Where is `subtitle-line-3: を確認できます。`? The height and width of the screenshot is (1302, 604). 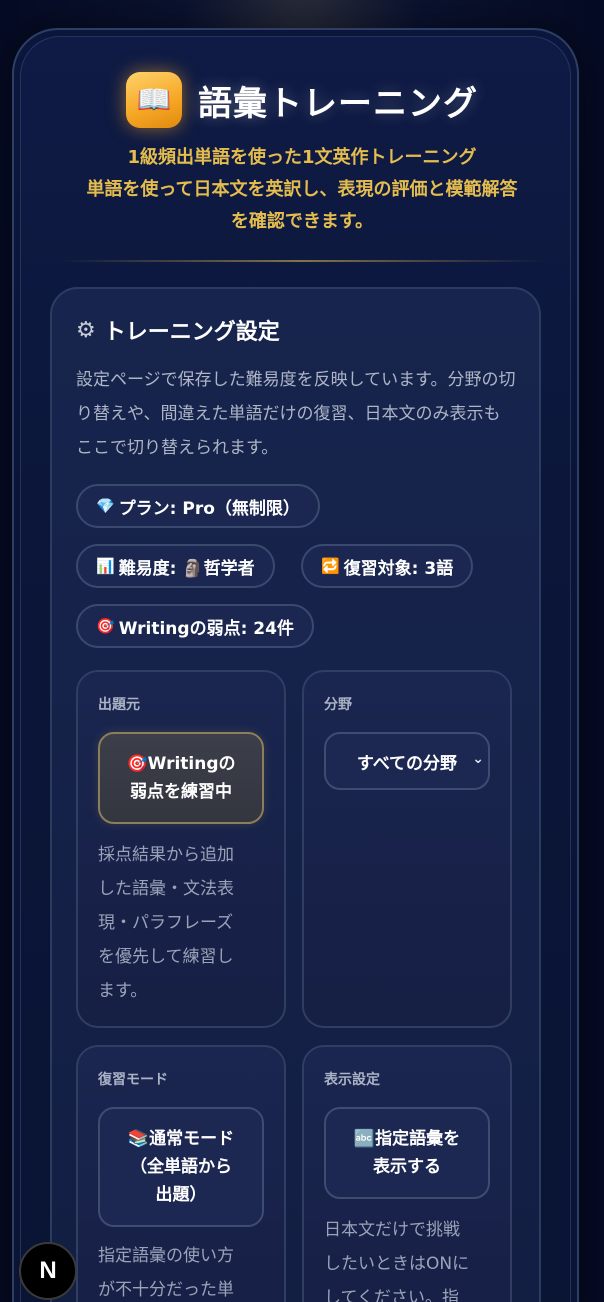 subtitle-line-3: を確認できます。 is located at coordinates (302, 221).